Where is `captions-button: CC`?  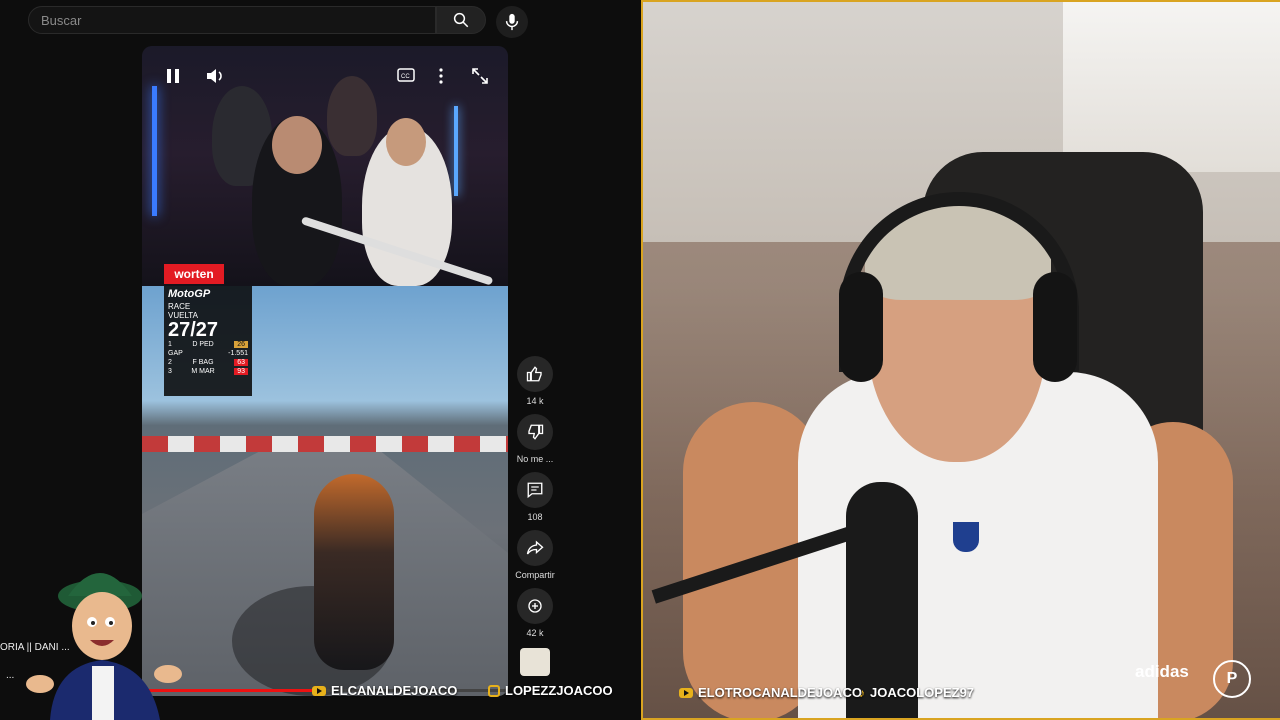
captions-button: CC is located at coordinates (406, 77).